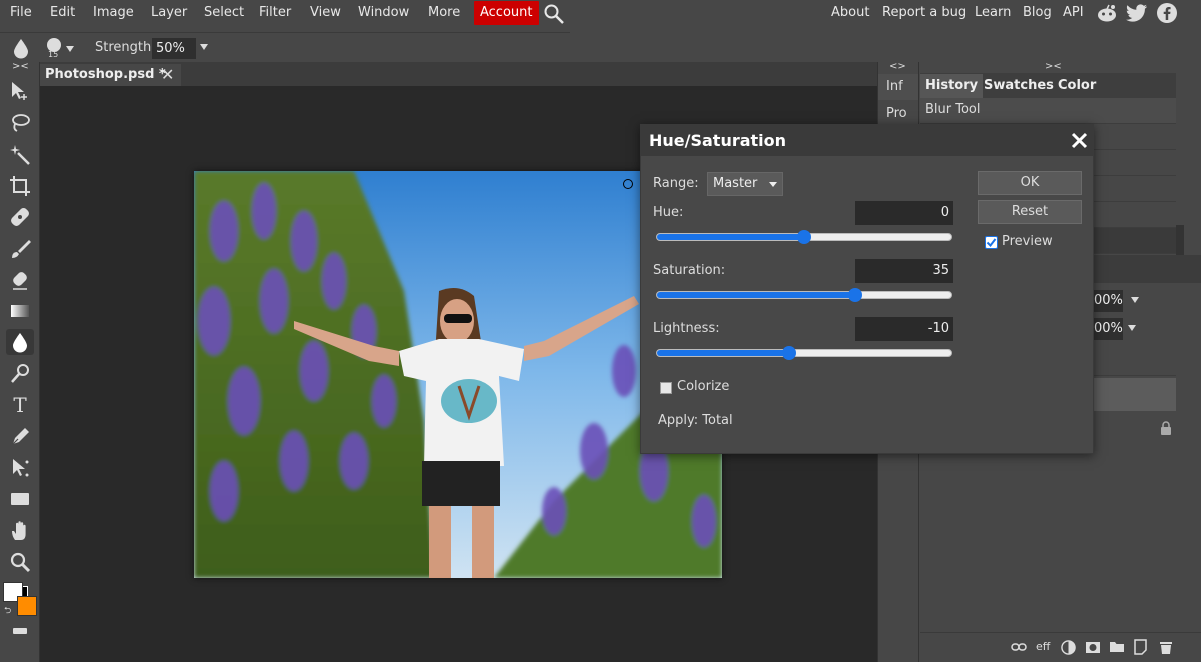 This screenshot has height=662, width=1201. I want to click on facebook-icon, so click(1167, 13).